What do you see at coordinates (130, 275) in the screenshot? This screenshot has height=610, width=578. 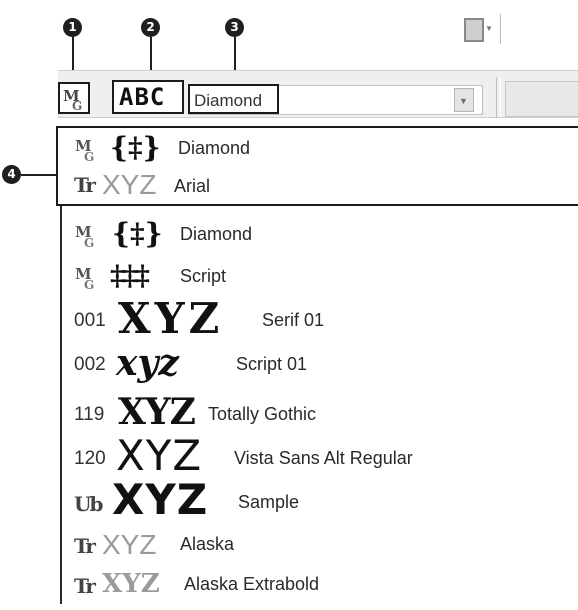 I see `font-sample: ‡‡‡` at bounding box center [130, 275].